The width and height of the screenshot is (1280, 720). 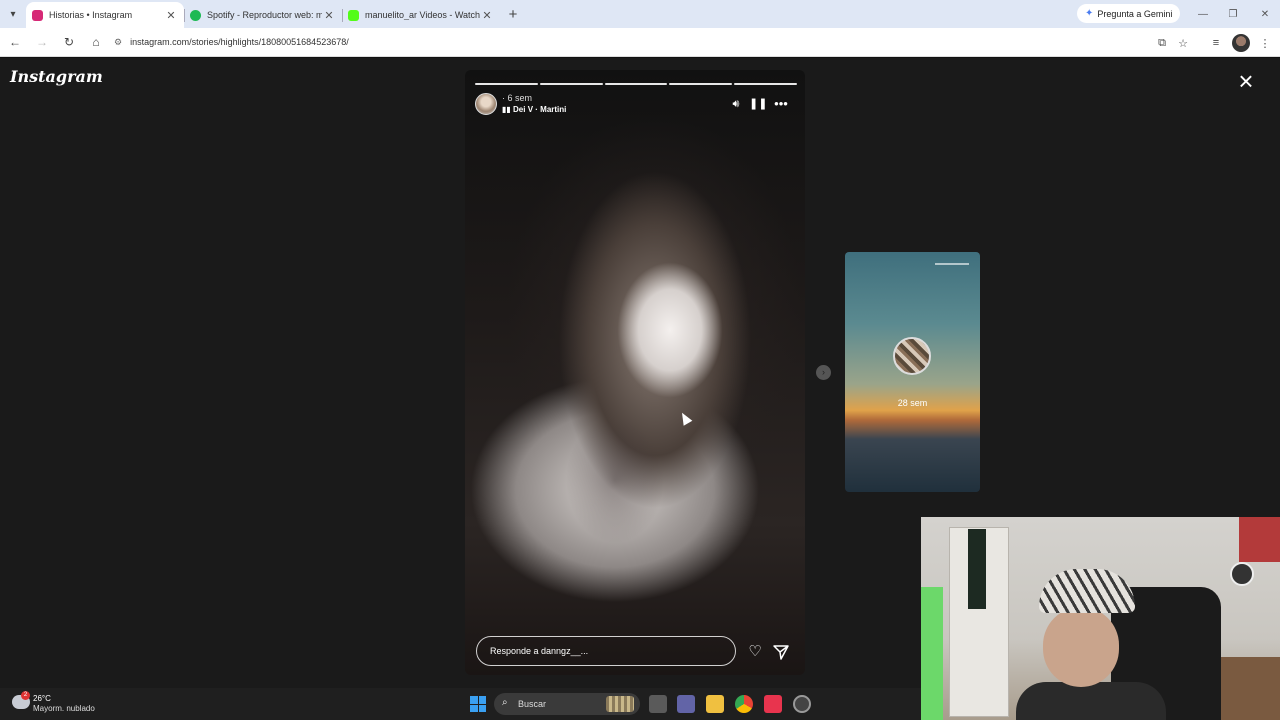 I want to click on minimize-button: —, so click(x=1203, y=14).